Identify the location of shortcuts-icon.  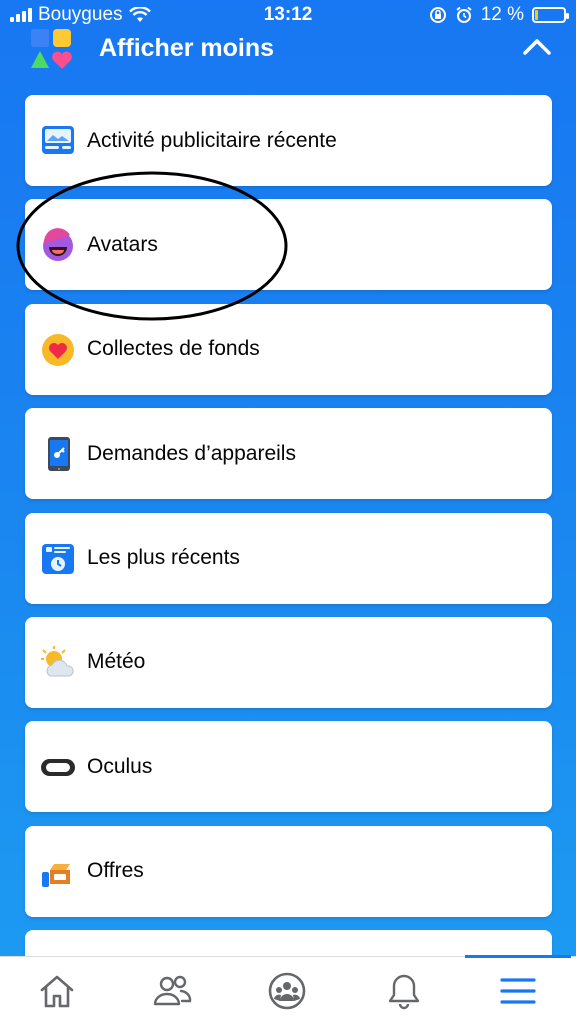
(51, 49).